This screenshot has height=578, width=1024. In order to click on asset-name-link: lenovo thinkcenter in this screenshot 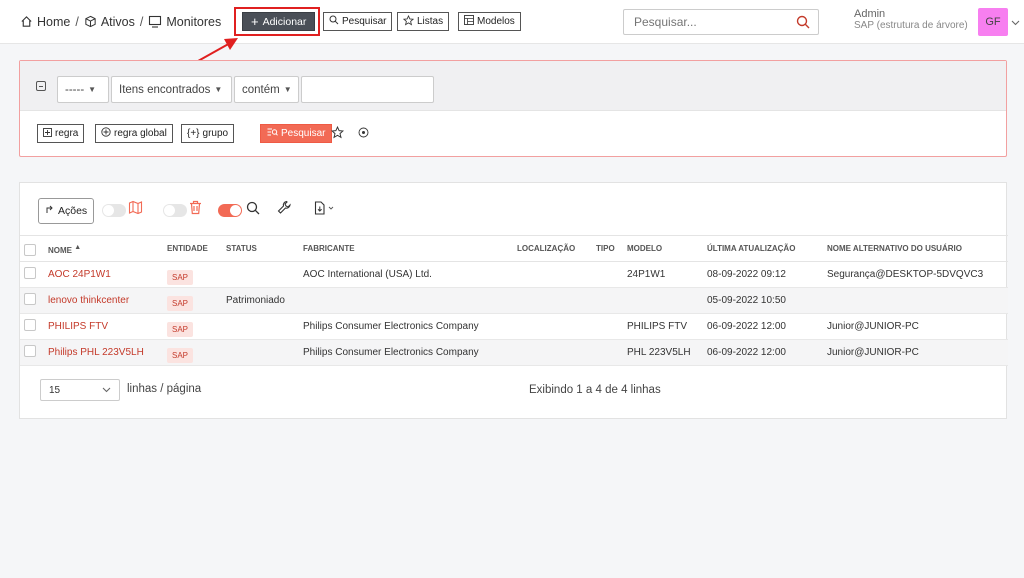, I will do `click(88, 300)`.